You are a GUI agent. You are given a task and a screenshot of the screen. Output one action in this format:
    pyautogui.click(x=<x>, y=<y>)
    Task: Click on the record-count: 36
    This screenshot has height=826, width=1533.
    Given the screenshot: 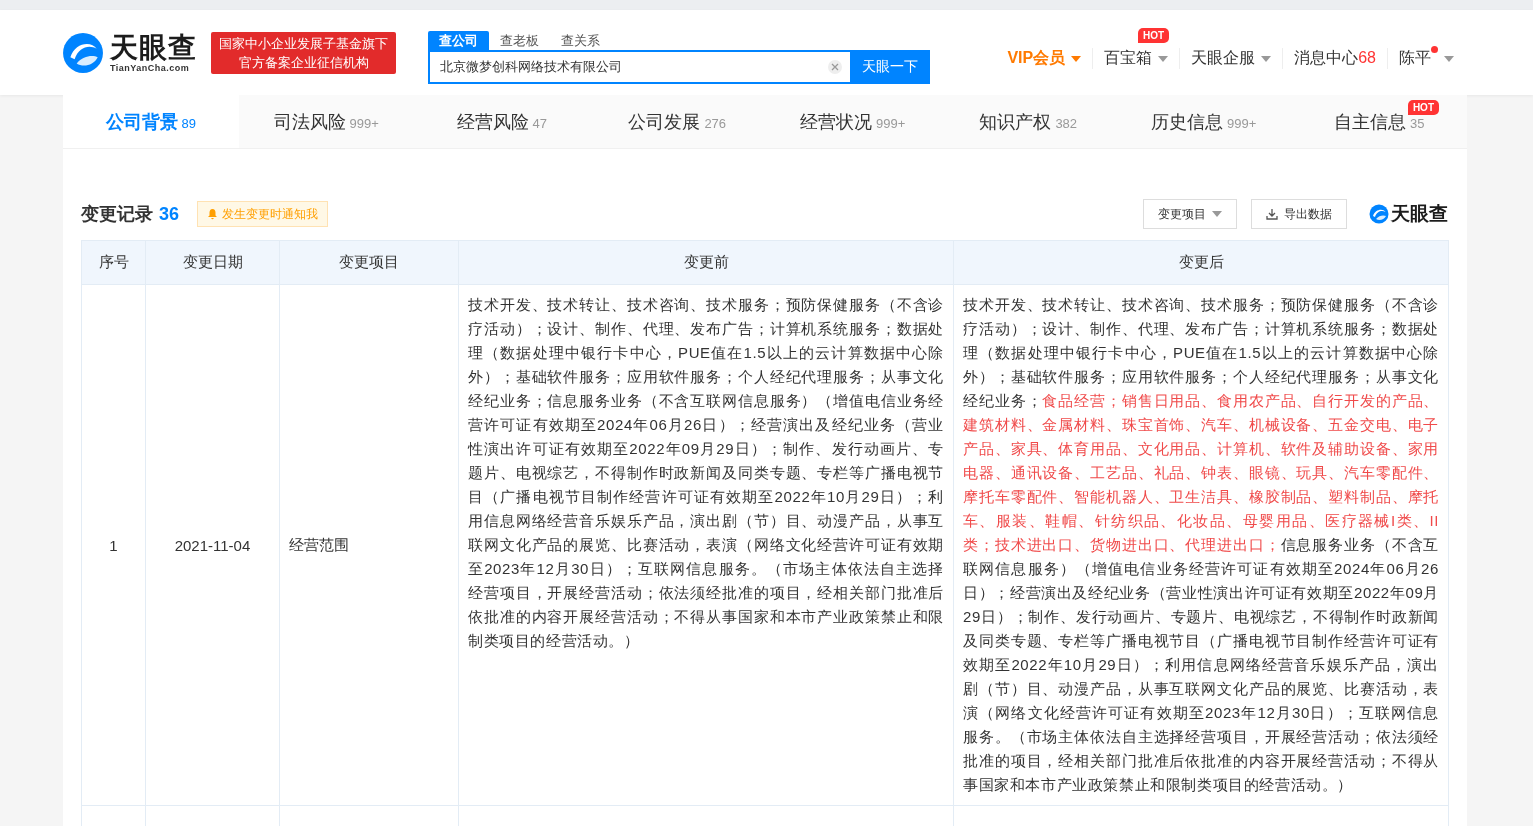 What is the action you would take?
    pyautogui.click(x=169, y=214)
    